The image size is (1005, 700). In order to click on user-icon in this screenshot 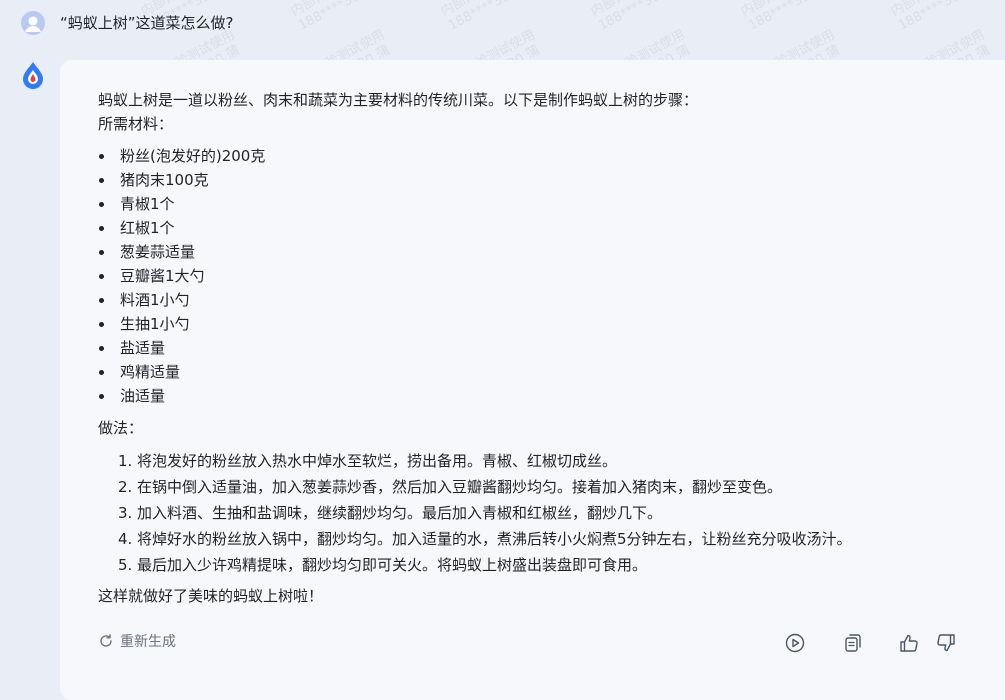, I will do `click(33, 23)`.